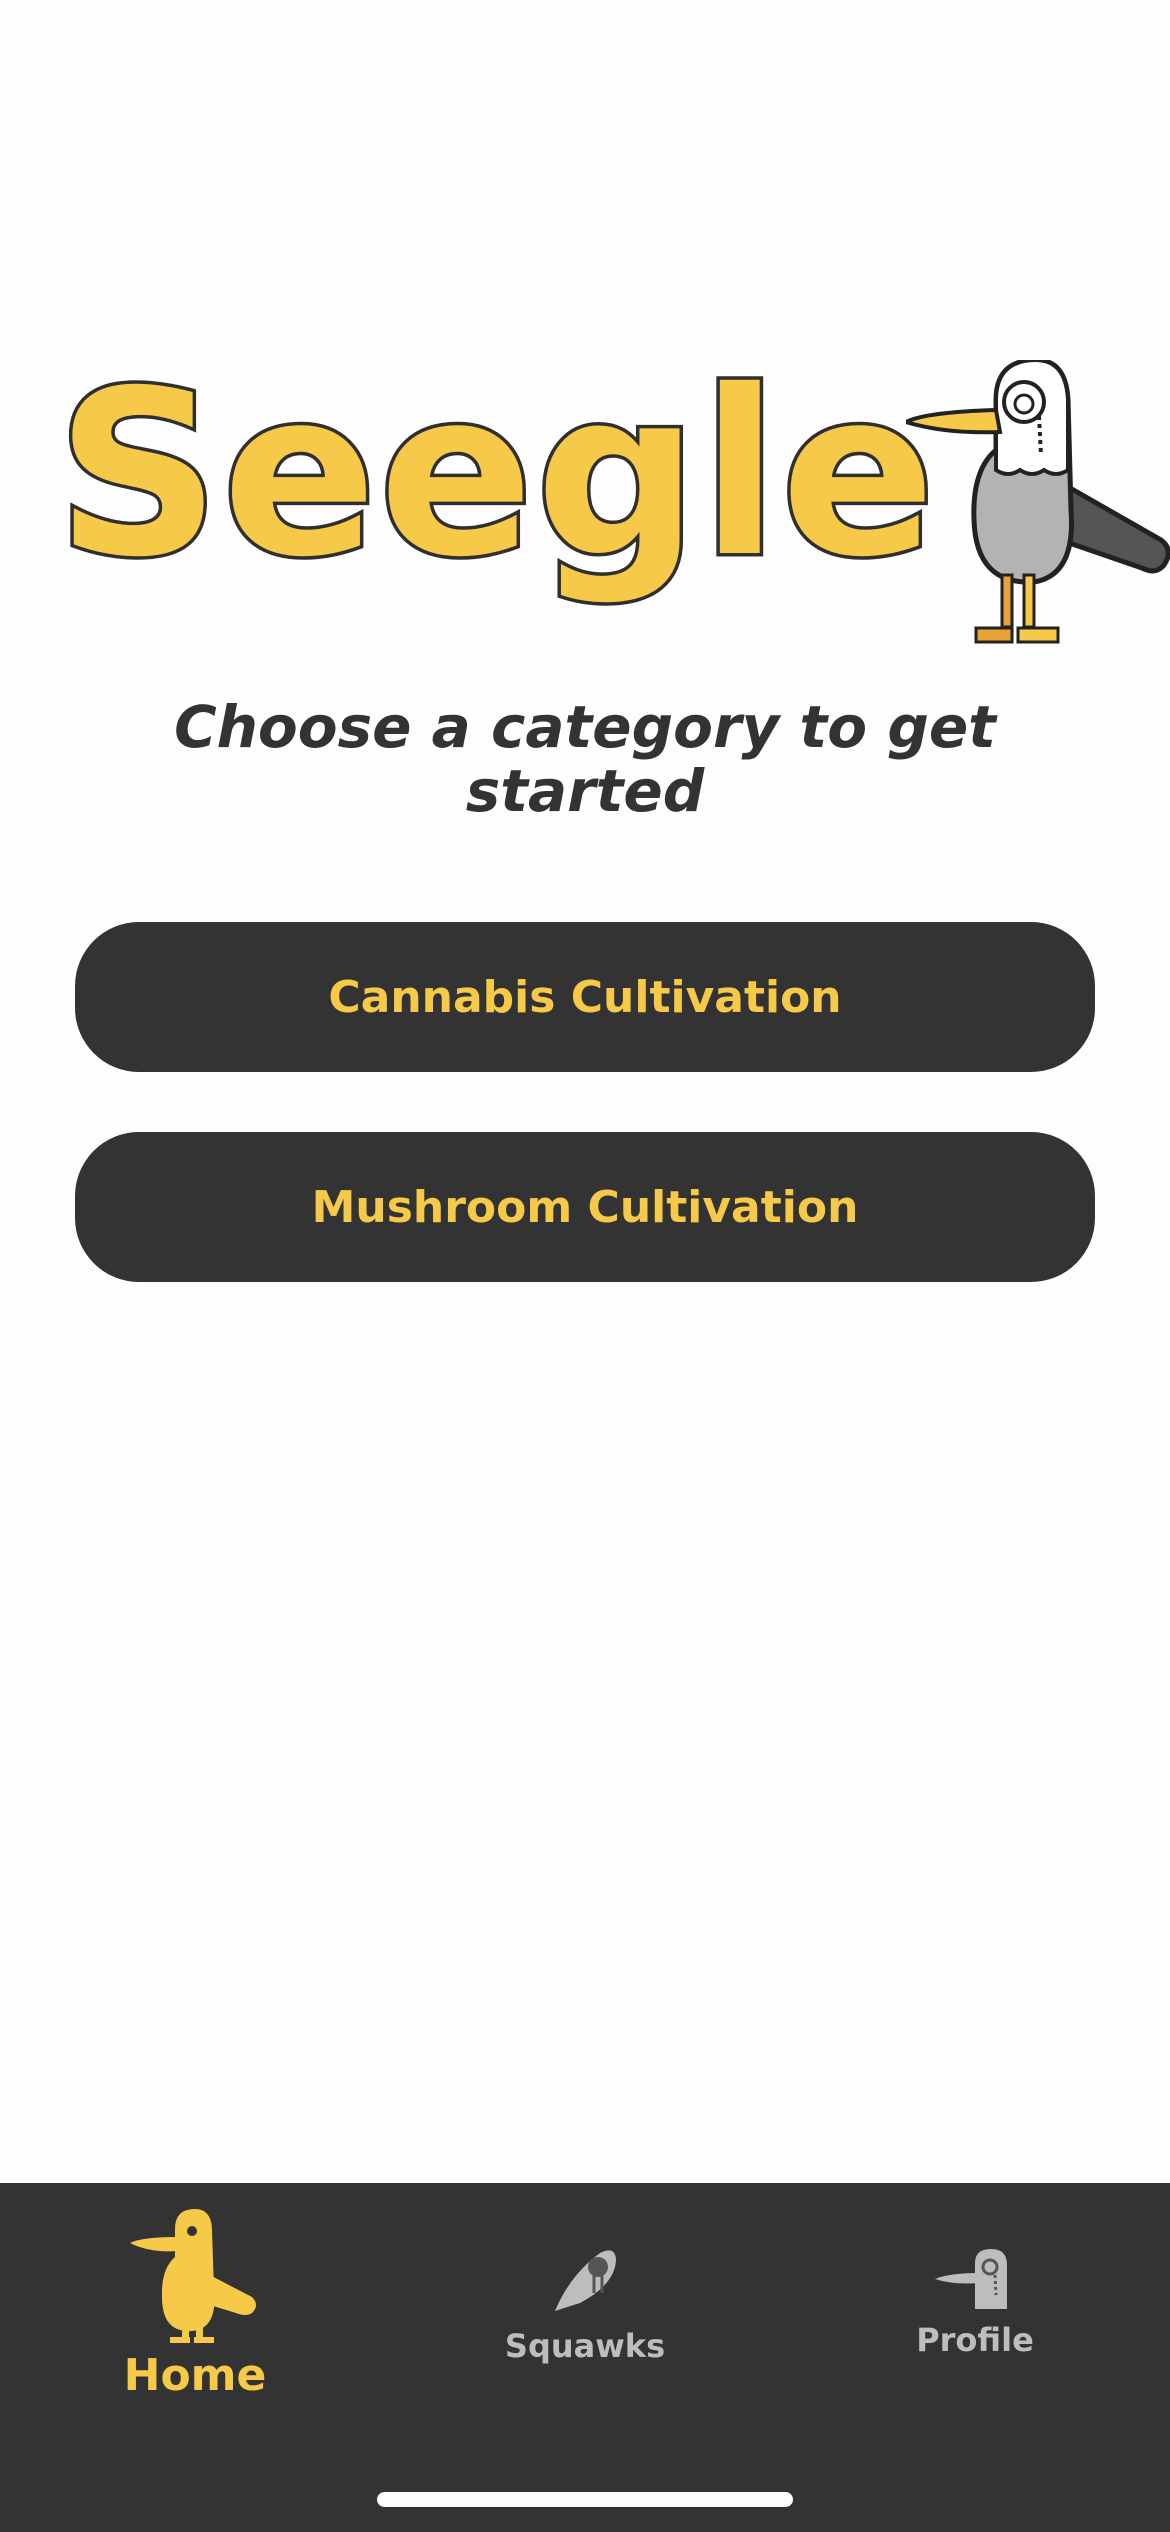  What do you see at coordinates (971, 2279) in the screenshot?
I see `seagull-head-icon` at bounding box center [971, 2279].